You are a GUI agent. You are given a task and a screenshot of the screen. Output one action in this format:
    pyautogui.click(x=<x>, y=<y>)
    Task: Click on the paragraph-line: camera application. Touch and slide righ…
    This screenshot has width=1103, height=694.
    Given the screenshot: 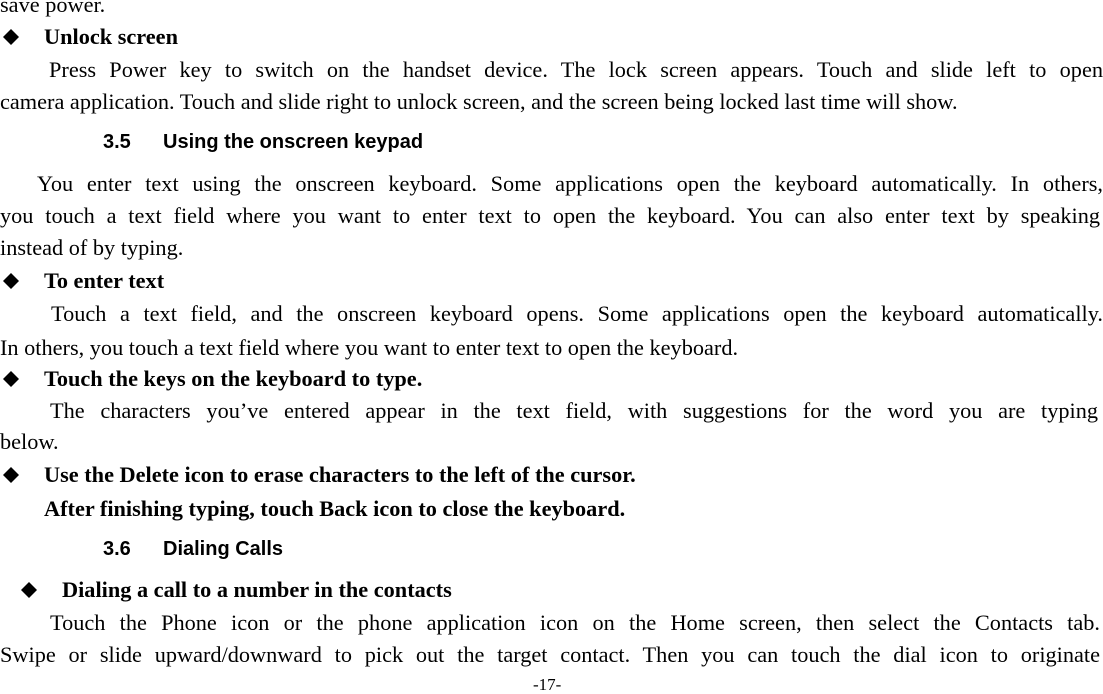 What is the action you would take?
    pyautogui.click(x=479, y=101)
    